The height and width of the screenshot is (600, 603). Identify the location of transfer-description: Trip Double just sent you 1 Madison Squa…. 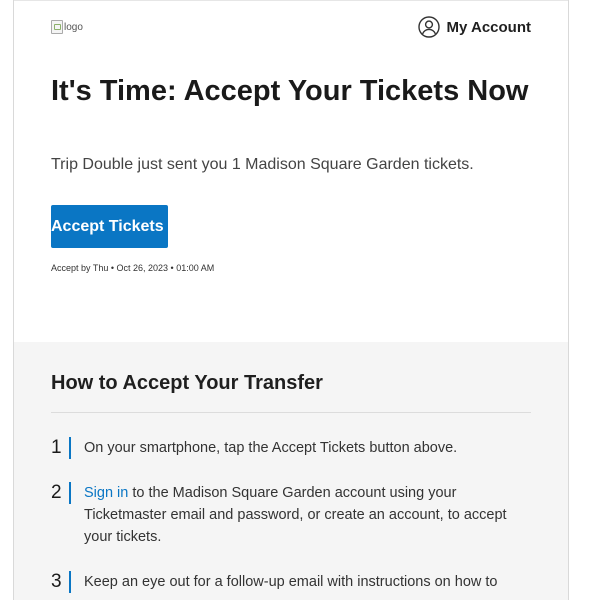
(262, 164).